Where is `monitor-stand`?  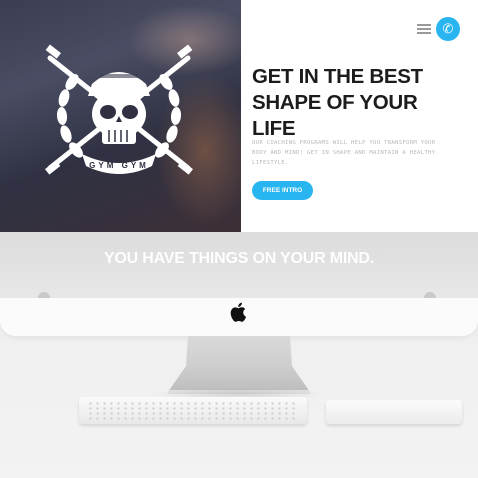 monitor-stand is located at coordinates (239, 365).